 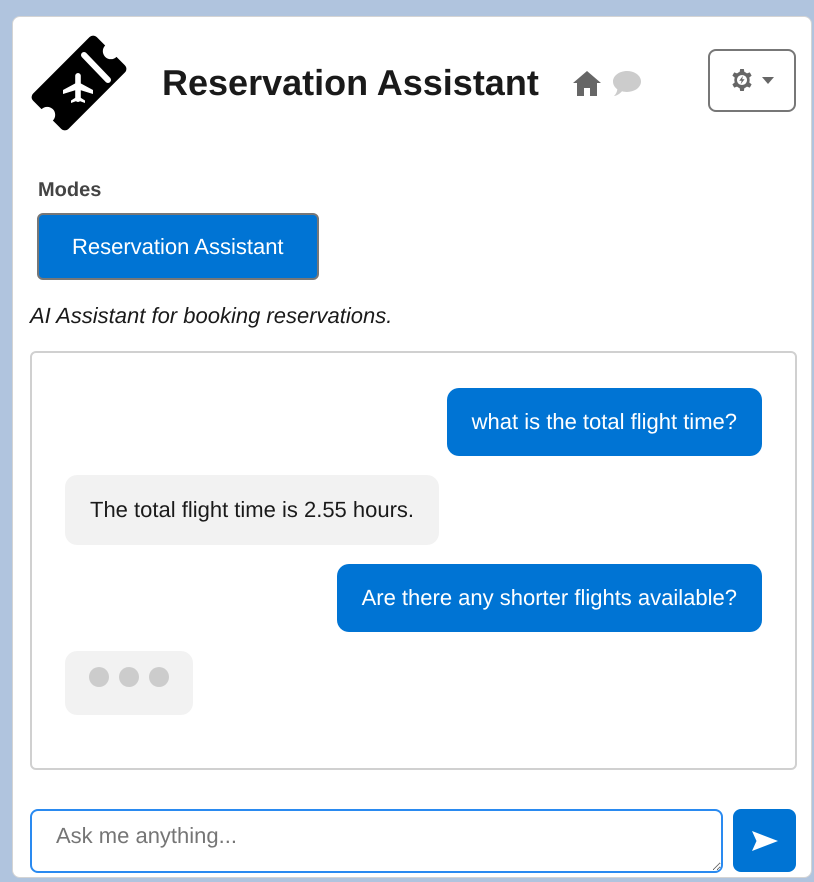 I want to click on app-title: Reservation Assistant, so click(x=350, y=83).